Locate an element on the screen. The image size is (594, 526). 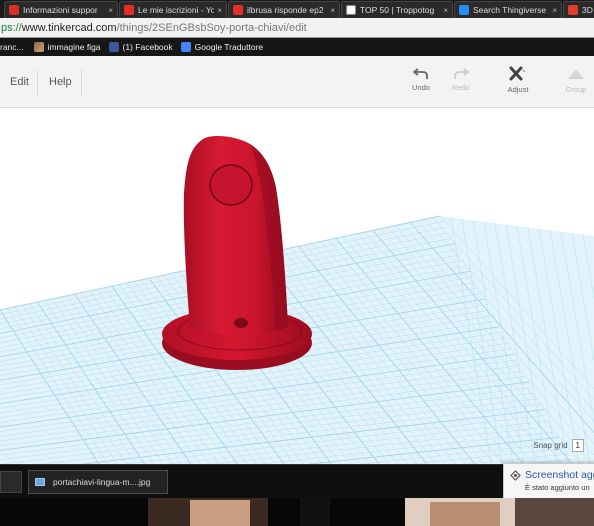
redo-icon is located at coordinates (461, 73).